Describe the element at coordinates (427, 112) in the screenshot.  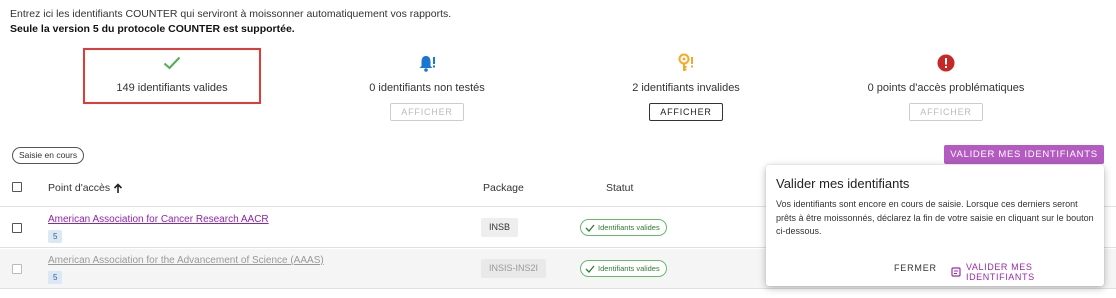
I see `show-untested-button: AFFICHER` at that location.